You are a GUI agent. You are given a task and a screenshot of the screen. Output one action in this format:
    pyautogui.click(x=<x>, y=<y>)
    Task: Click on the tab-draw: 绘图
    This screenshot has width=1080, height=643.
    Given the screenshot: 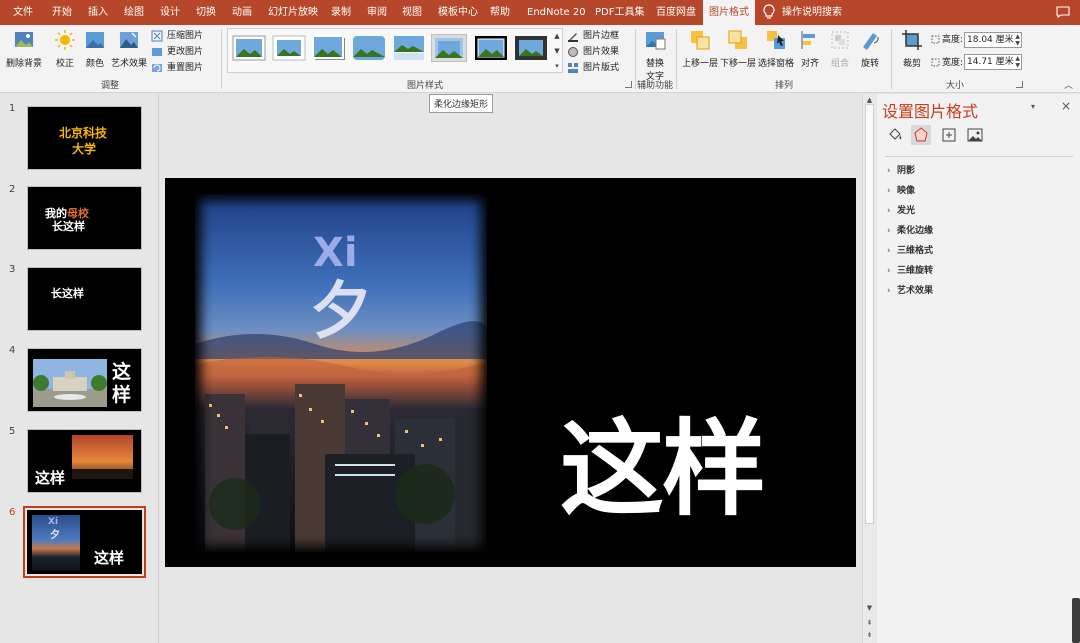 What is the action you would take?
    pyautogui.click(x=134, y=12)
    